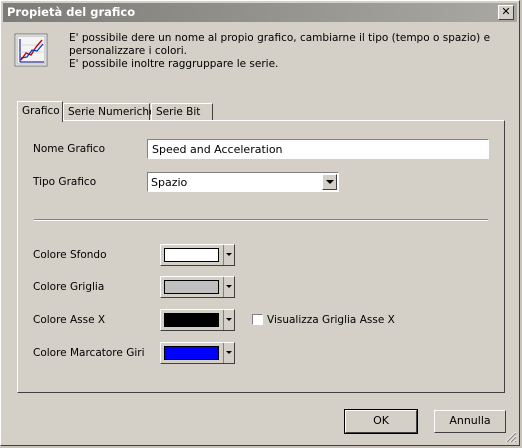  Describe the element at coordinates (331, 320) in the screenshot. I see `show-xaxis-grid-label: Visualizza Griglia Asse X` at that location.